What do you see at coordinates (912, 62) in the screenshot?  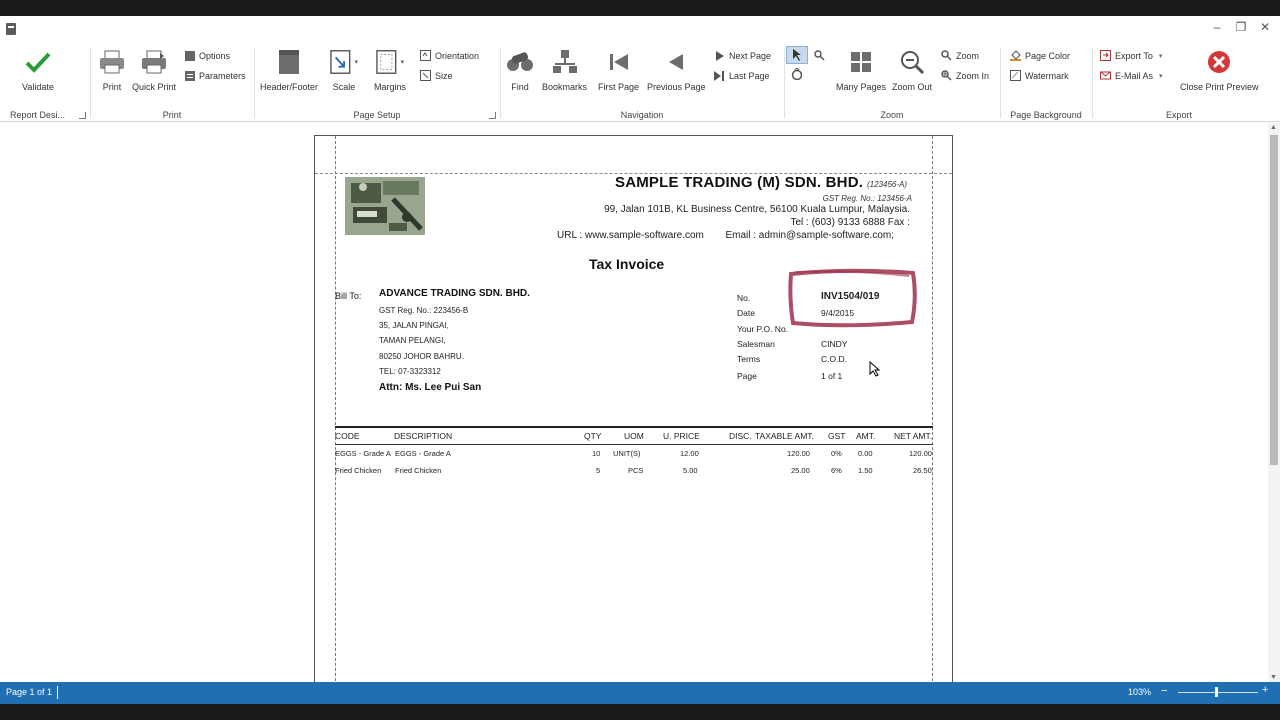 I see `zoom-out-icon` at bounding box center [912, 62].